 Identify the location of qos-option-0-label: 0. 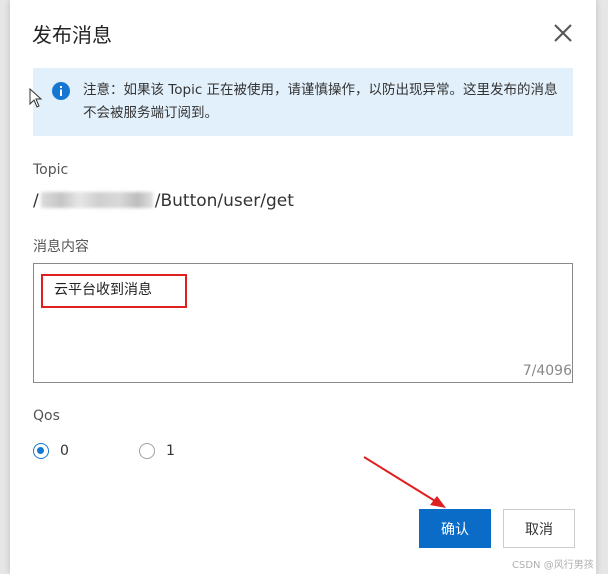
(64, 451).